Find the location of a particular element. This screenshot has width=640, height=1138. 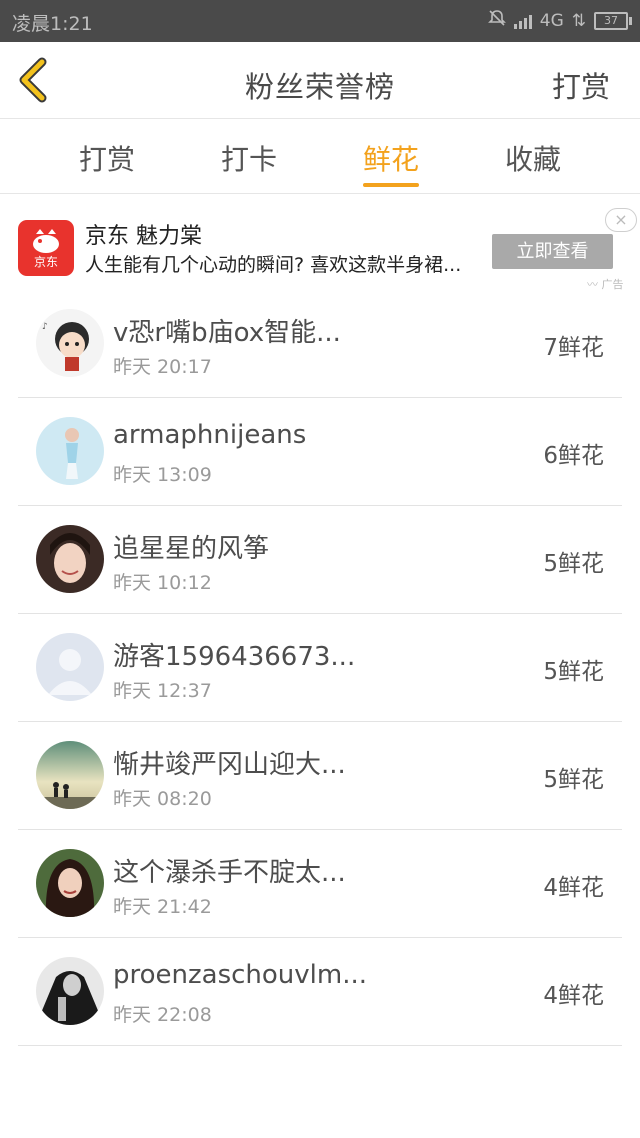

ad-view-button: 立即查看 is located at coordinates (552, 251).